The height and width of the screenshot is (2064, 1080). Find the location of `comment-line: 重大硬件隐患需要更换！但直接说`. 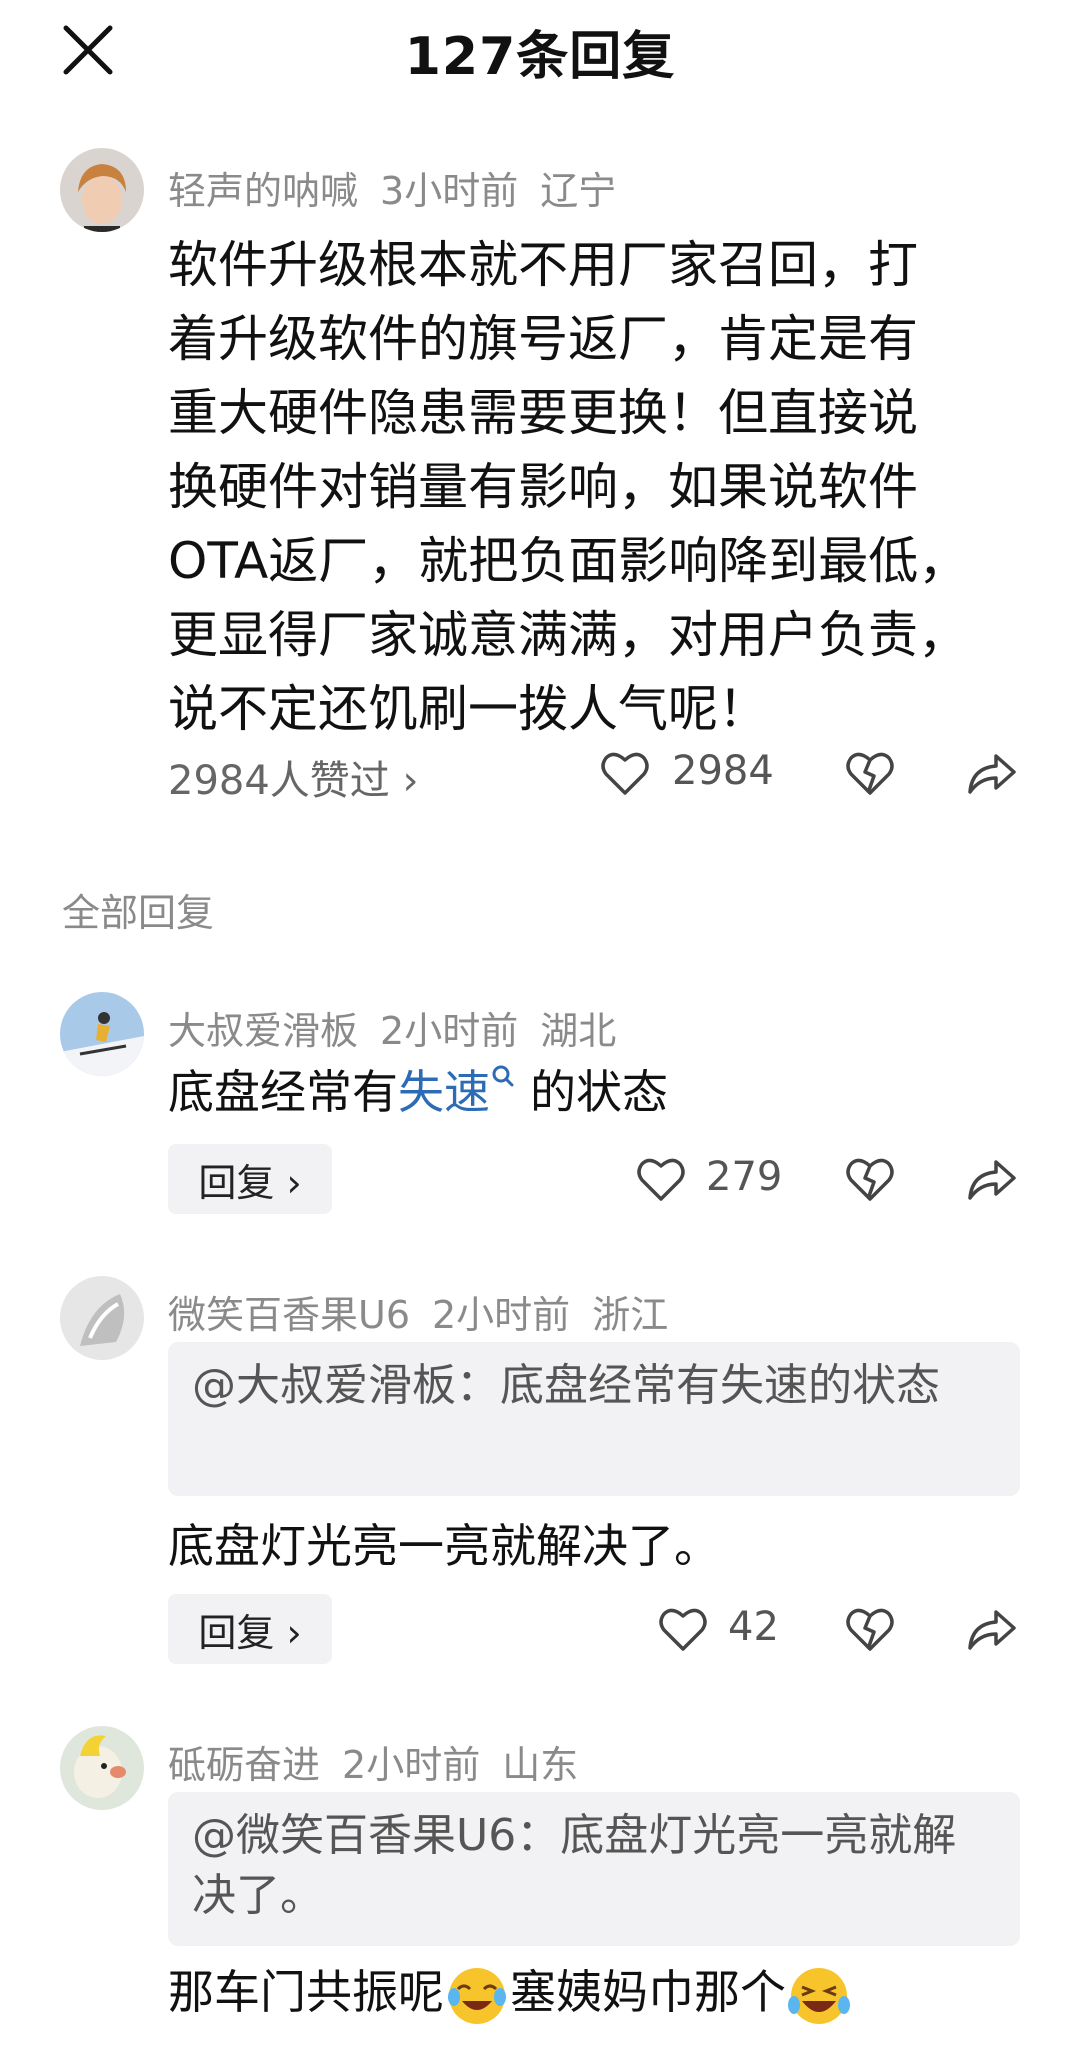

comment-line: 重大硬件隐患需要更换！但直接说 is located at coordinates (543, 413).